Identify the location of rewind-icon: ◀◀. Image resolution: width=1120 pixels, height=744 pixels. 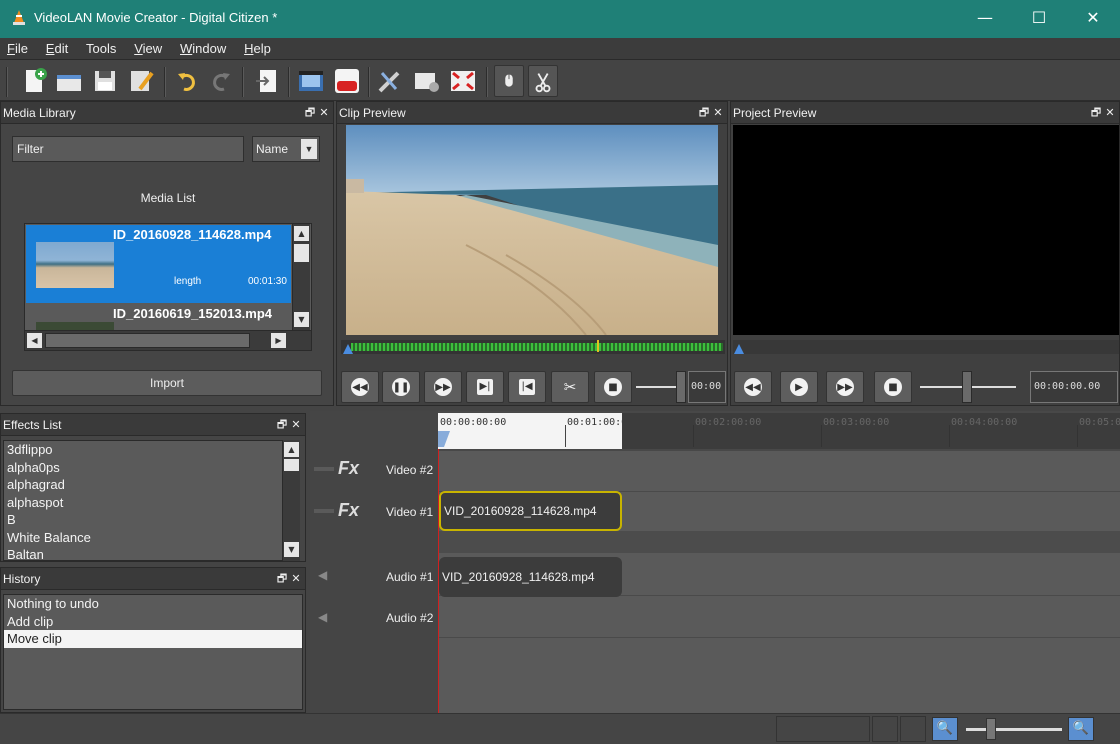
(753, 387).